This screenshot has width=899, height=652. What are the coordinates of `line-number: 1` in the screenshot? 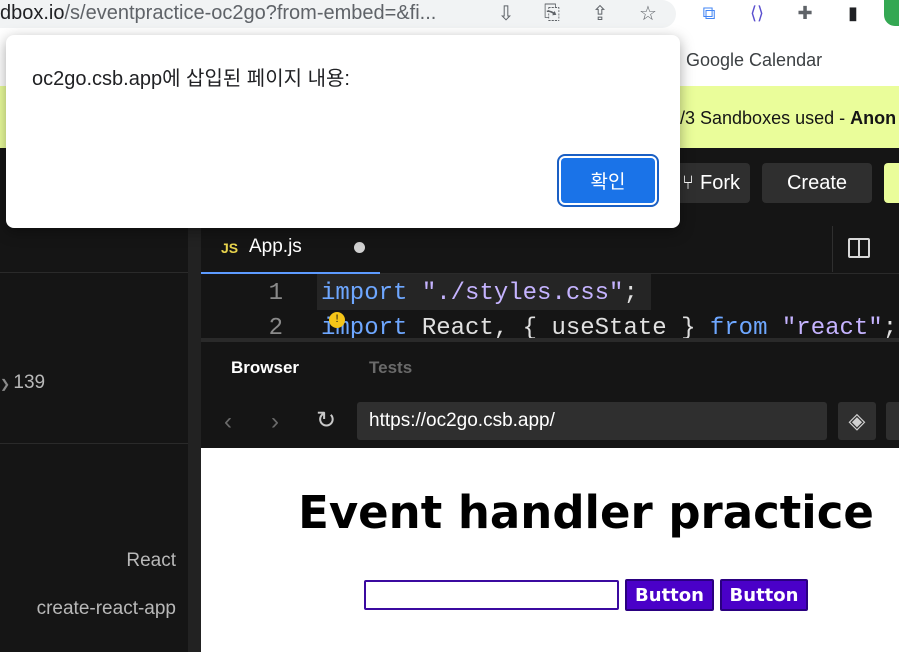 It's located at (275, 293).